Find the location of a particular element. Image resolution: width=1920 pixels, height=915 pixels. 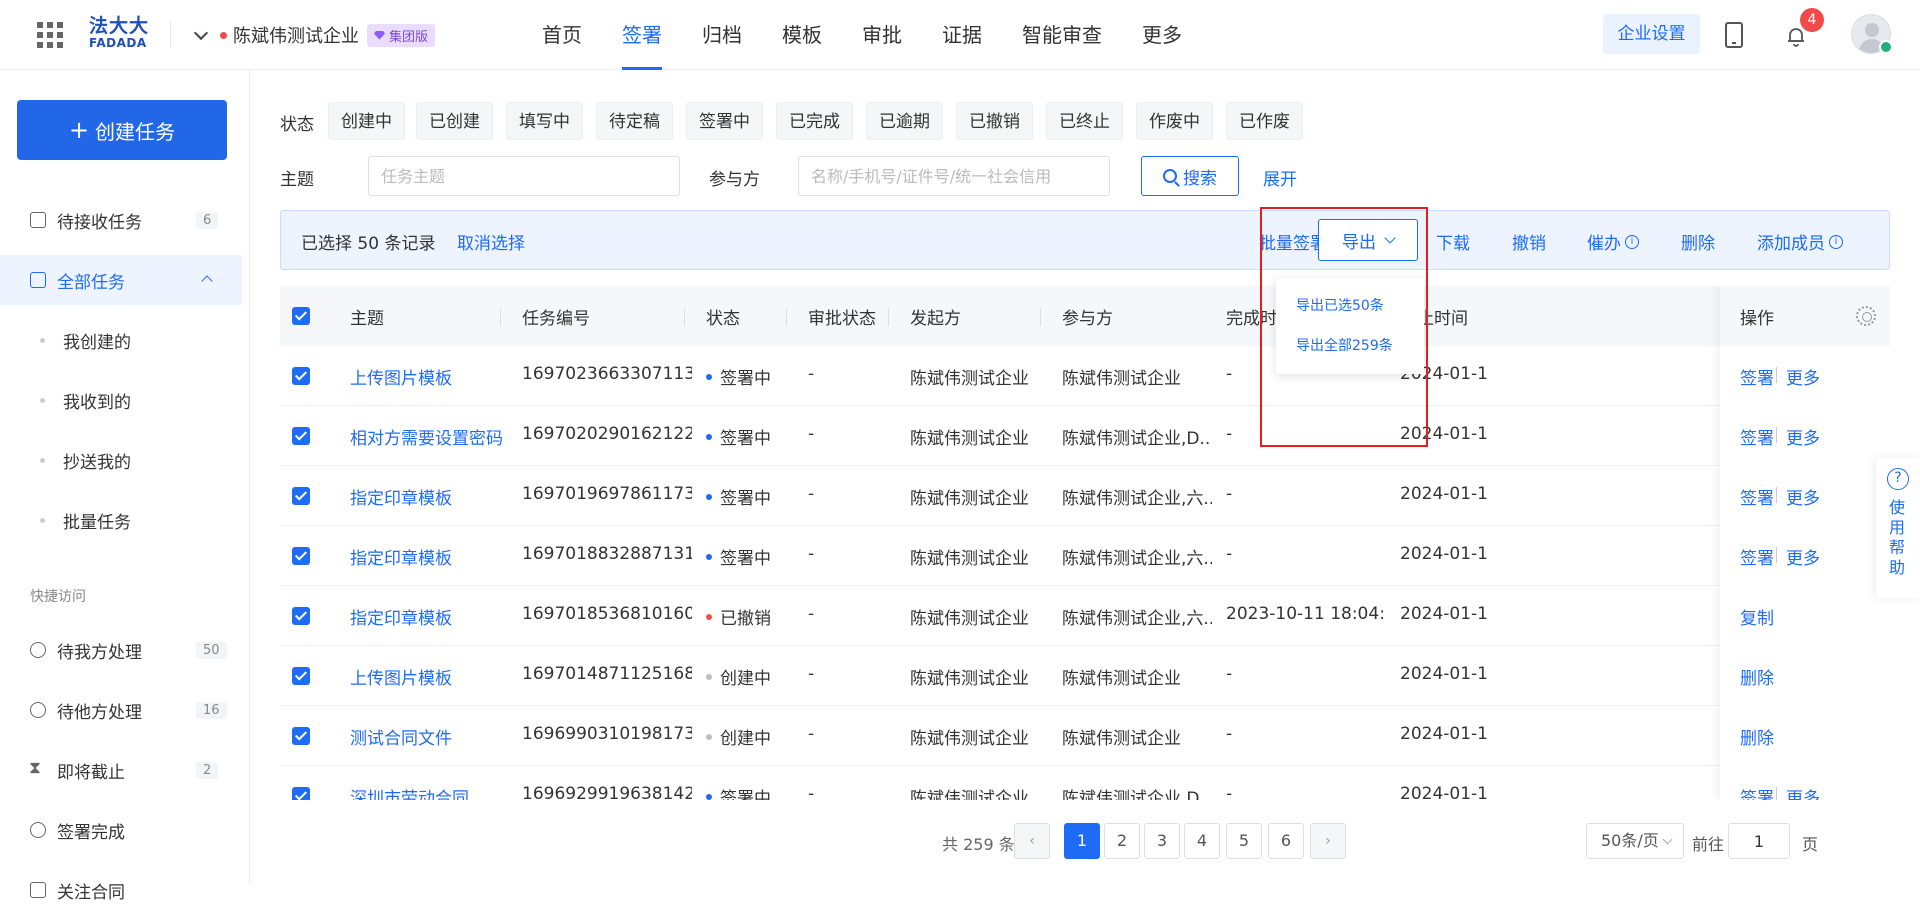

sidebar-item-all-tasks: 全部任务 is located at coordinates (121, 280).